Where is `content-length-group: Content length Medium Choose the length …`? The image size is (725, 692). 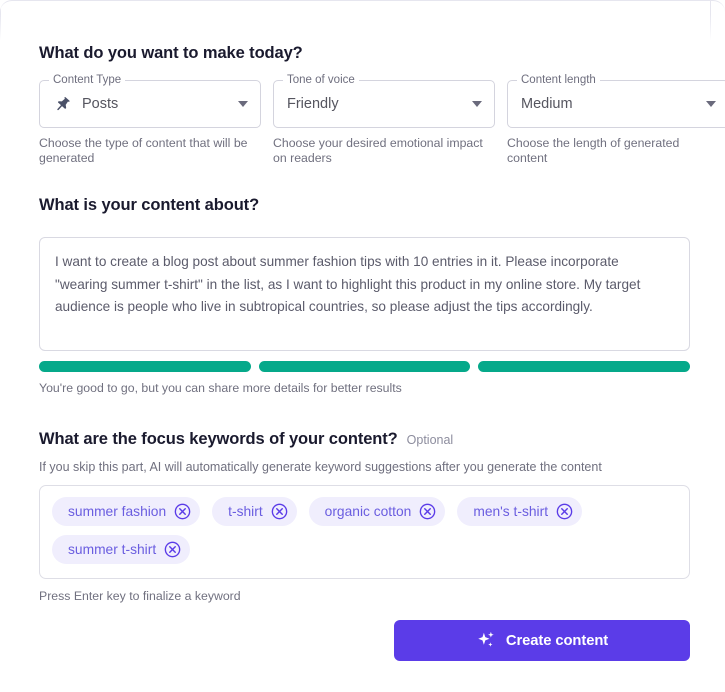 content-length-group: Content length Medium Choose the length … is located at coordinates (616, 119).